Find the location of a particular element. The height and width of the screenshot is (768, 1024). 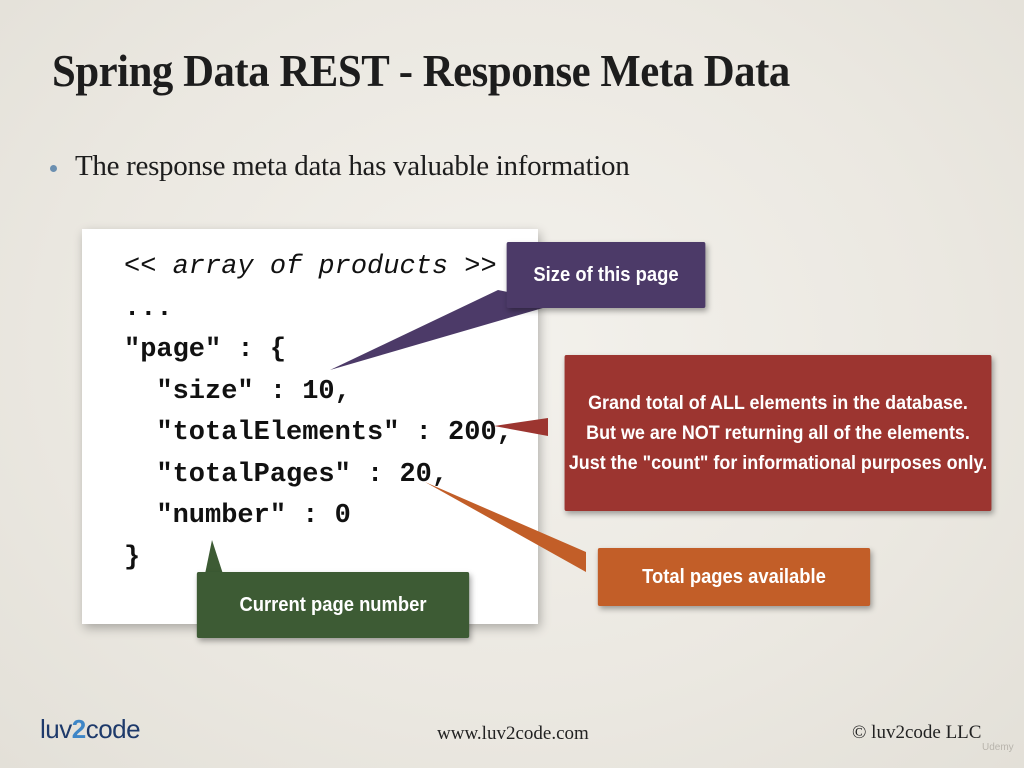

bullet-icon is located at coordinates (53, 168).